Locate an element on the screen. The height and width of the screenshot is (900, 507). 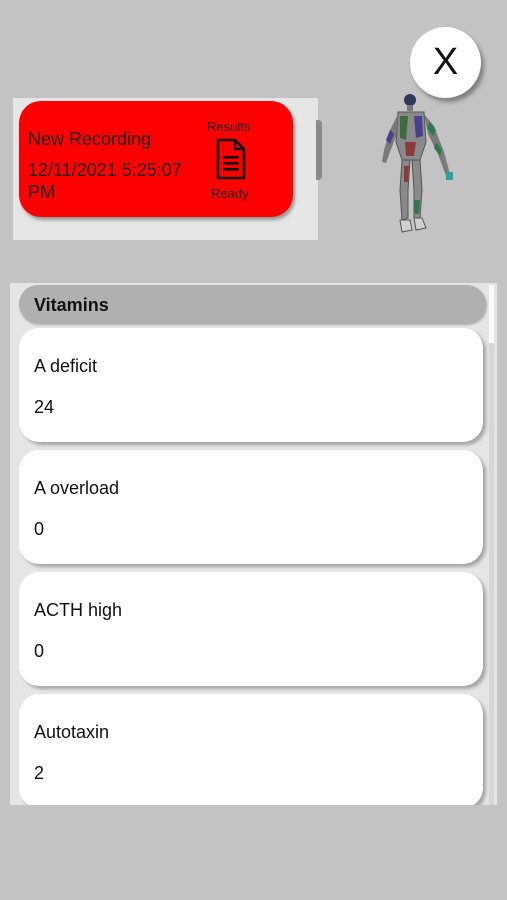
recording-datetime: 12/11/2021 5:25:07 PM is located at coordinates (105, 181).